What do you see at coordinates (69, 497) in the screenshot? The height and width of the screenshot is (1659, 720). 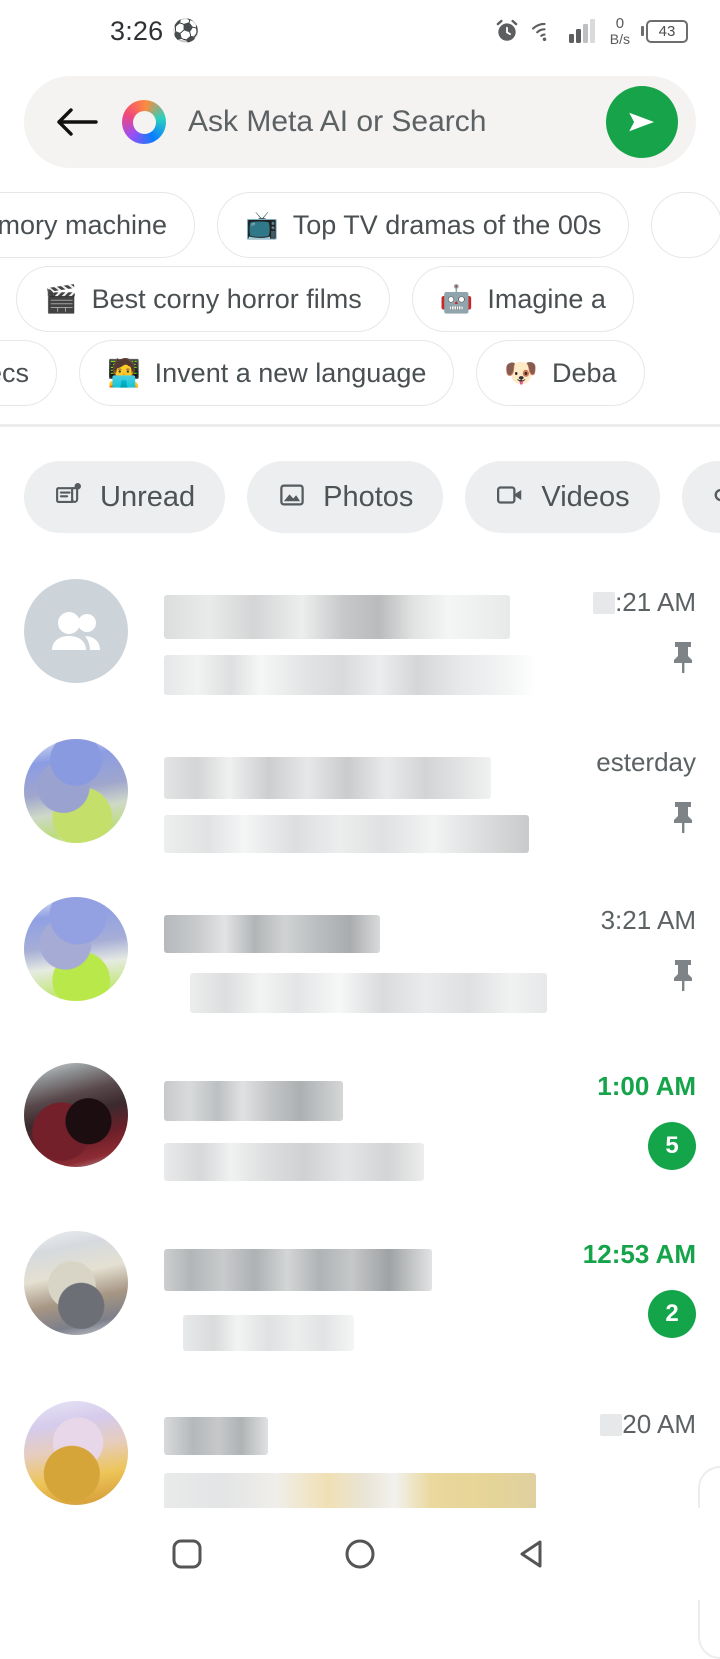 I see `unread-message-icon` at bounding box center [69, 497].